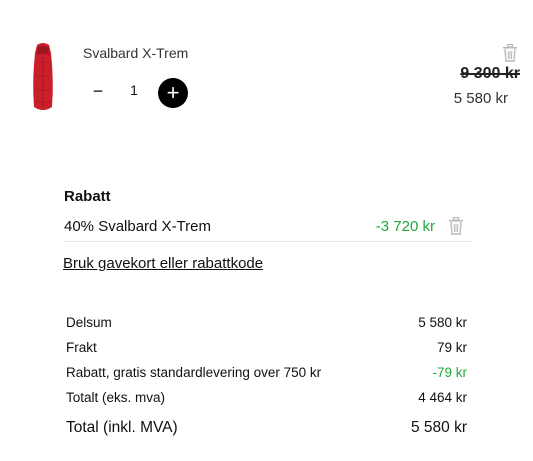 Image resolution: width=533 pixels, height=461 pixels. I want to click on current-price: 5 580 kr, so click(480, 98).